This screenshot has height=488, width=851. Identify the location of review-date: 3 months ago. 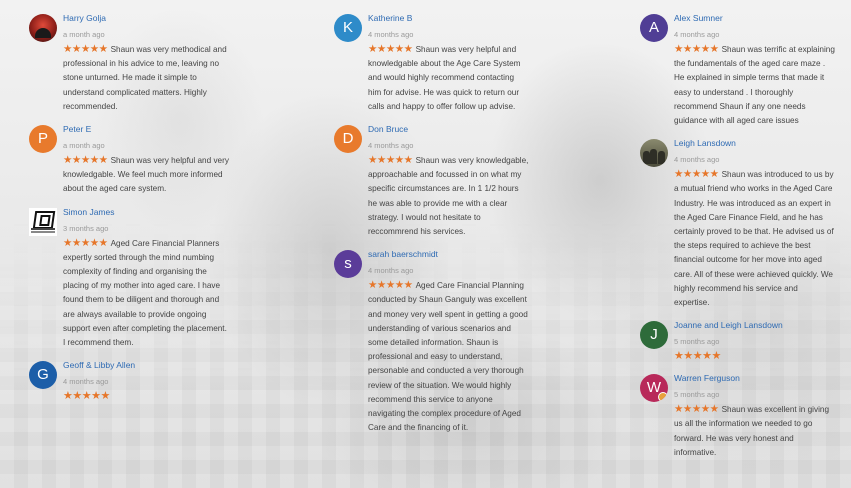
(86, 228).